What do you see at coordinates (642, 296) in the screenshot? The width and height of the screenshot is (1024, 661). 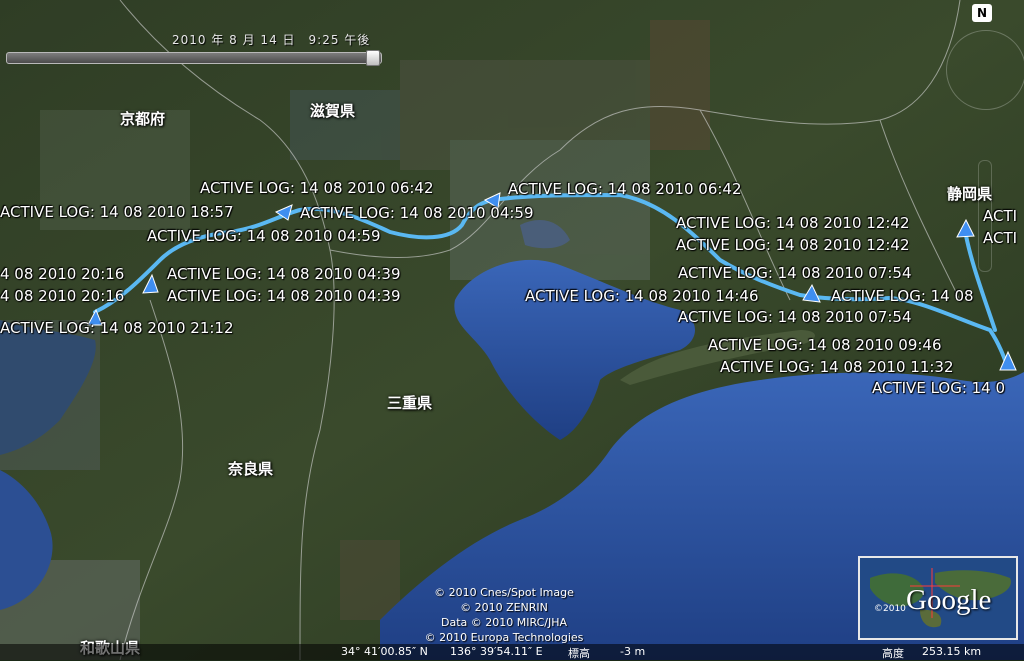 I see `track-label: ACTIVE LOG: 14 08 2010 14:46` at bounding box center [642, 296].